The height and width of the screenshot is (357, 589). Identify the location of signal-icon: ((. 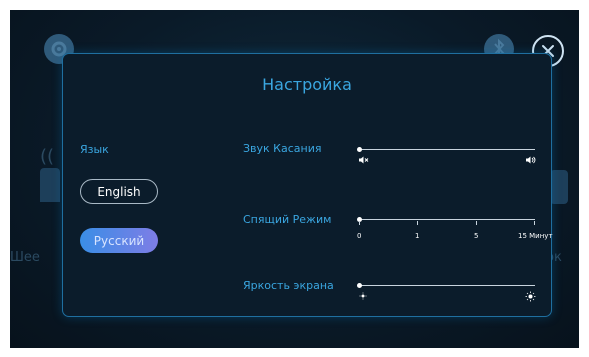
(47, 156).